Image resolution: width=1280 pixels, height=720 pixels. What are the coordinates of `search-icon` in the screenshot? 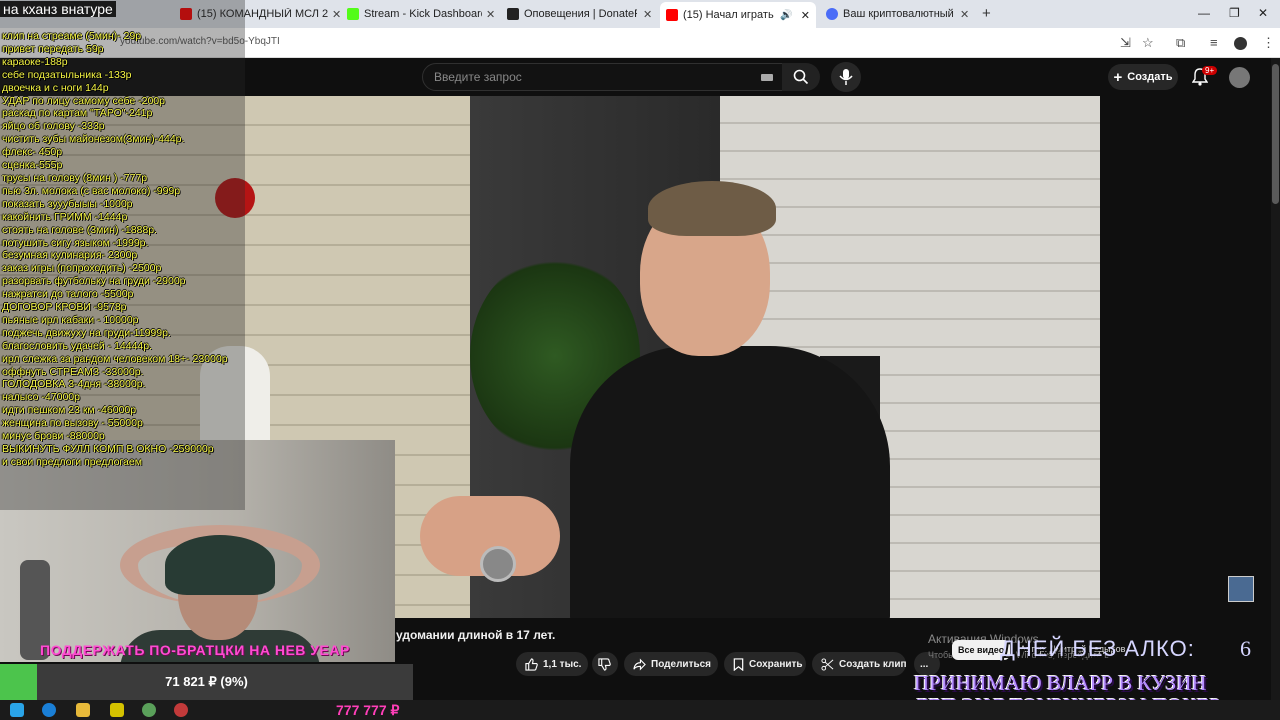 It's located at (801, 77).